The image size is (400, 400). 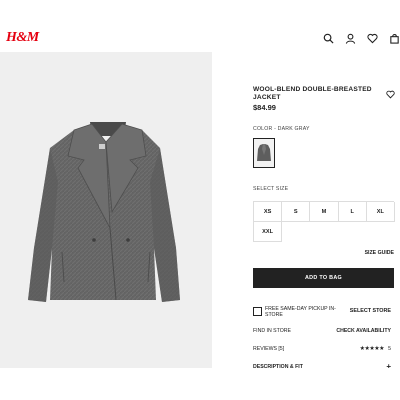 What do you see at coordinates (390, 92) in the screenshot?
I see `heart-icon` at bounding box center [390, 92].